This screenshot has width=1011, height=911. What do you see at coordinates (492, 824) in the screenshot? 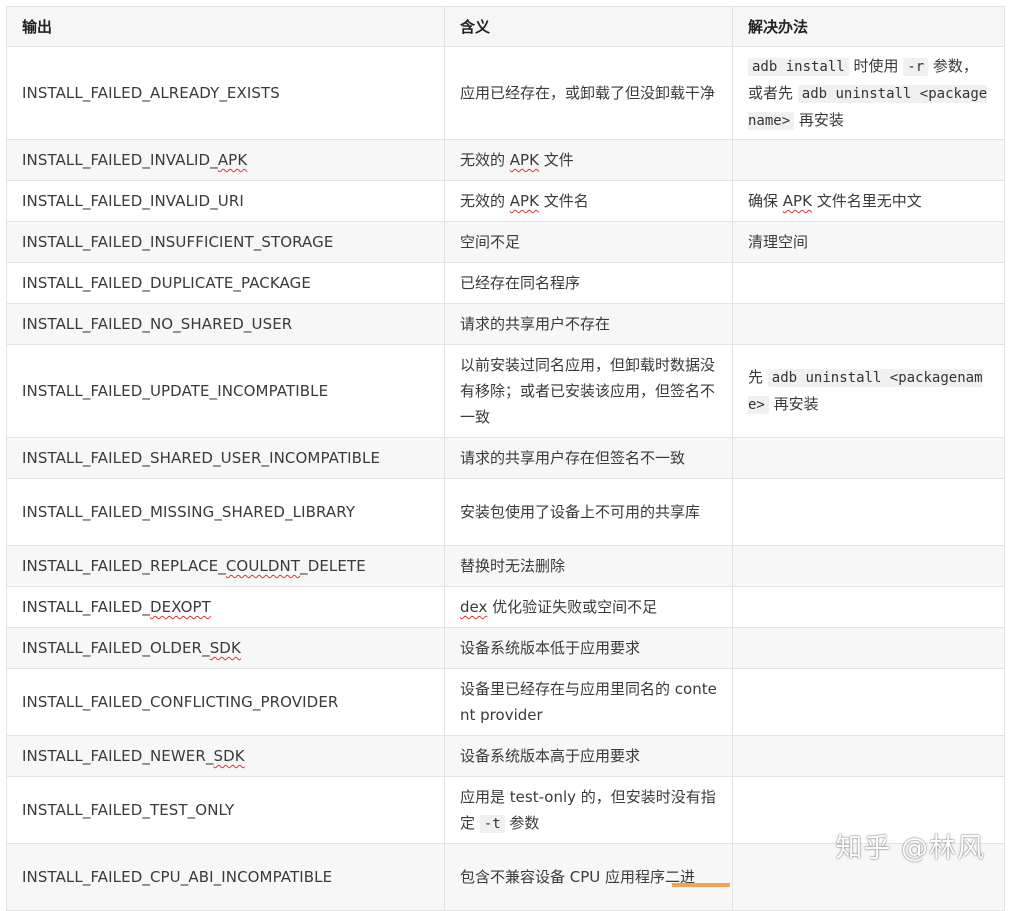
I see `inline-code: -t` at bounding box center [492, 824].